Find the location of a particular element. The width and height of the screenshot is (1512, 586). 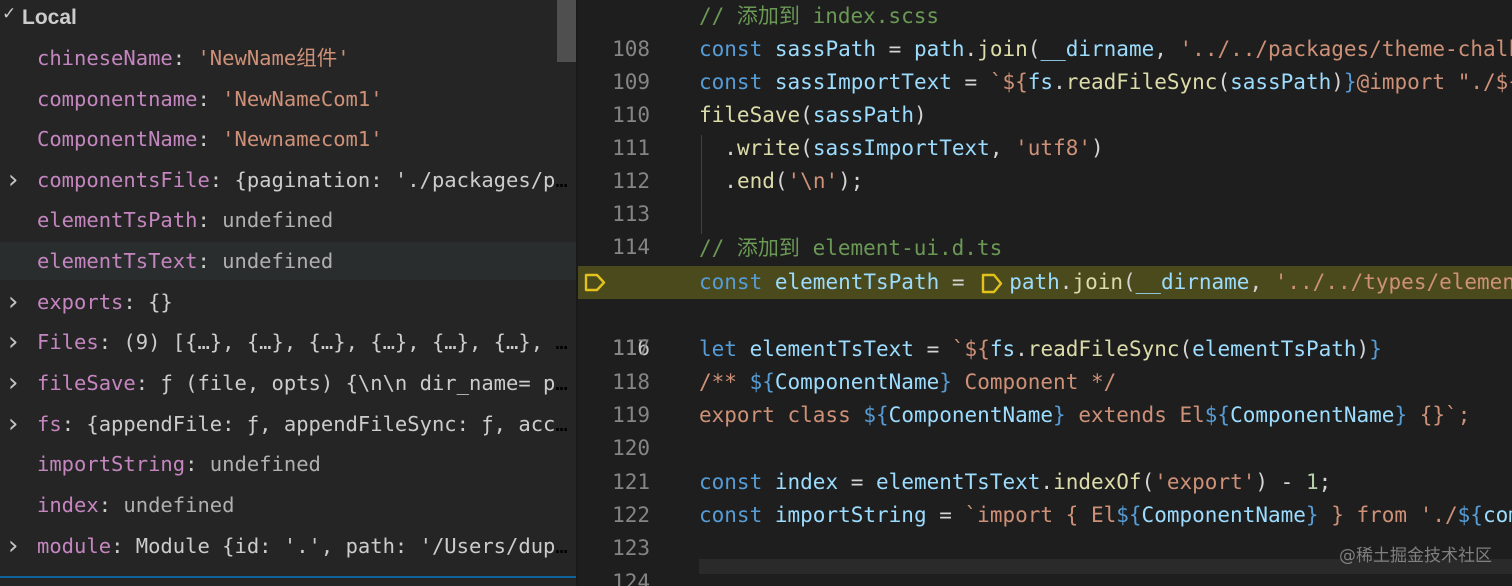

identifier: elementTsPath is located at coordinates (1274, 349).